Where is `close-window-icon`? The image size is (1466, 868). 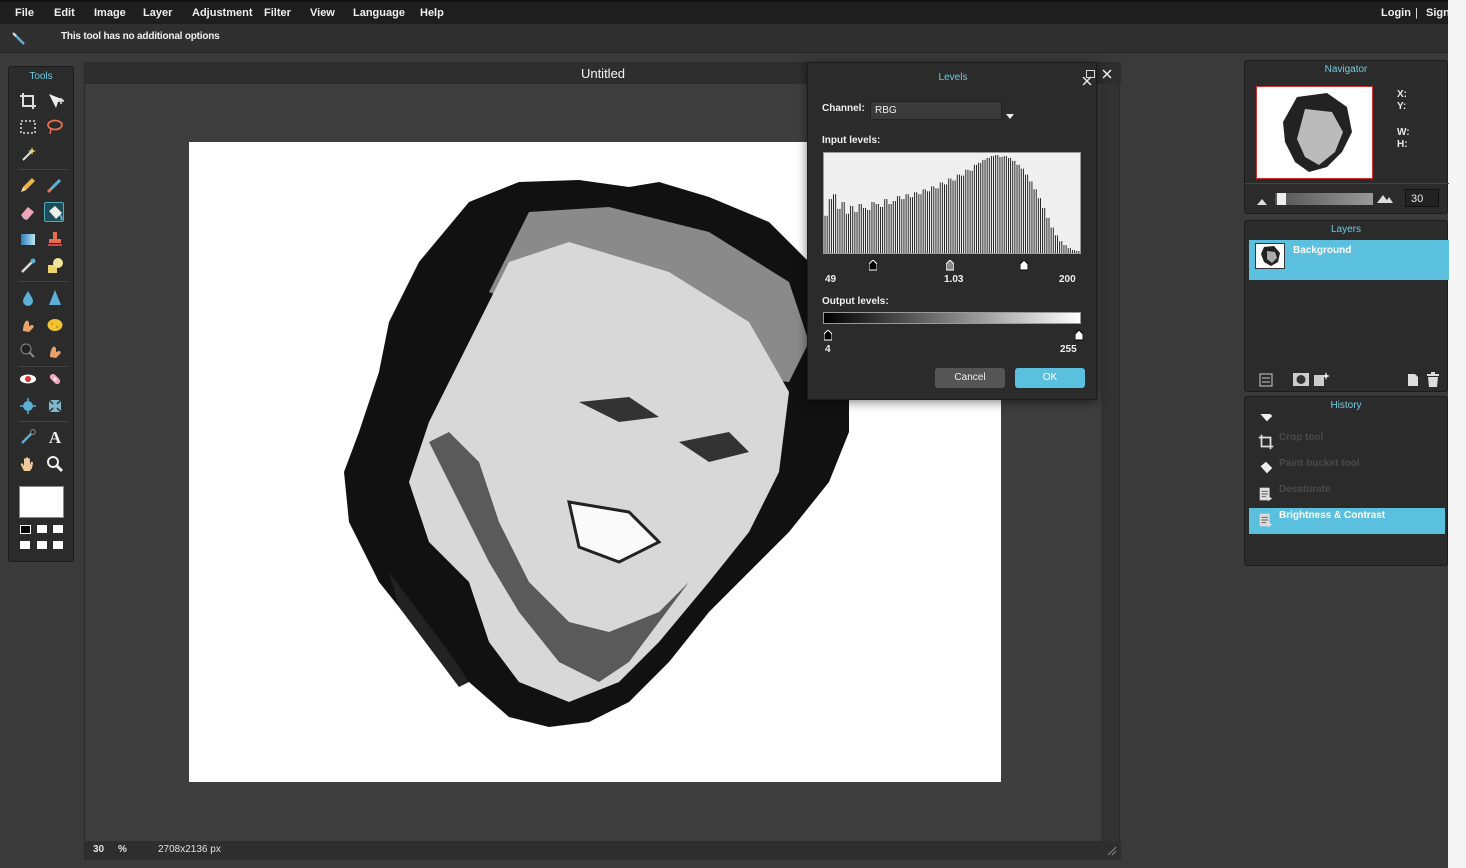 close-window-icon is located at coordinates (1107, 72).